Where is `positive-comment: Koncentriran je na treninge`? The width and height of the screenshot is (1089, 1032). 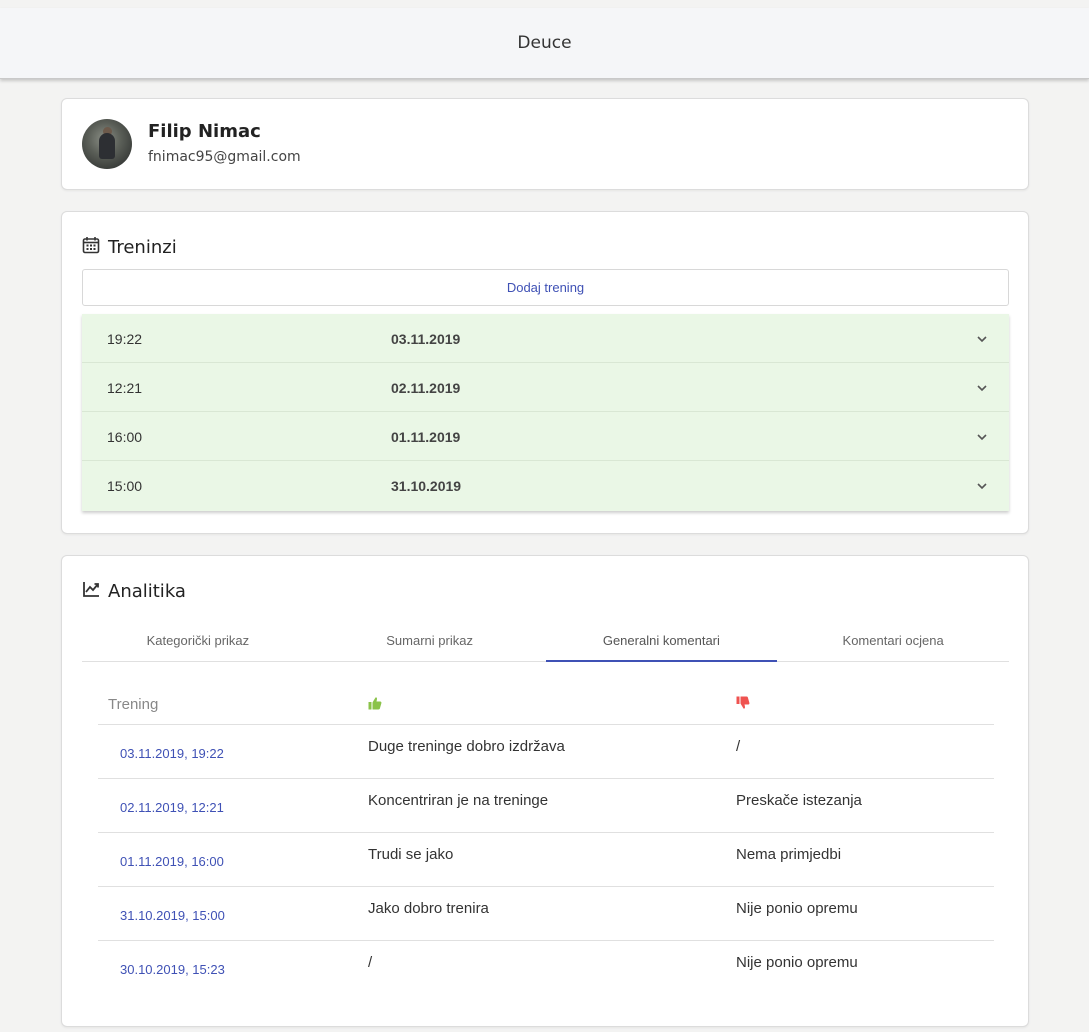 positive-comment: Koncentriran je na treninge is located at coordinates (458, 800).